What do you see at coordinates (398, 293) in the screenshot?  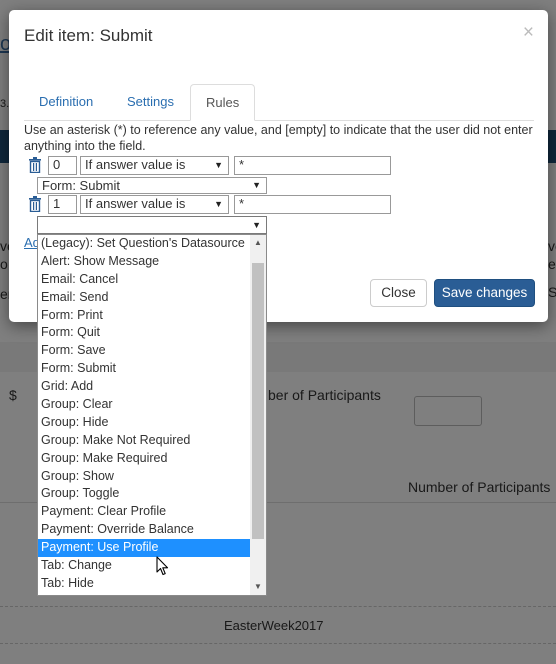 I see `close-button: Close` at bounding box center [398, 293].